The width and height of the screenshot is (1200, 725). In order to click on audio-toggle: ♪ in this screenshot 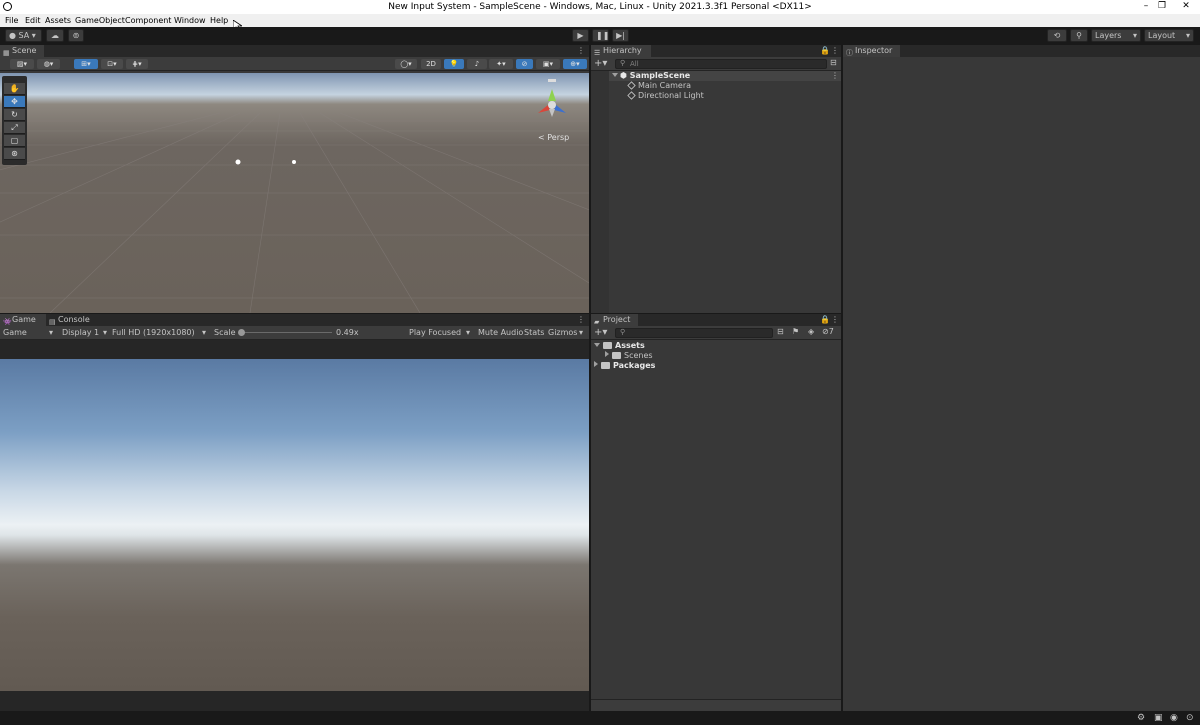, I will do `click(477, 64)`.